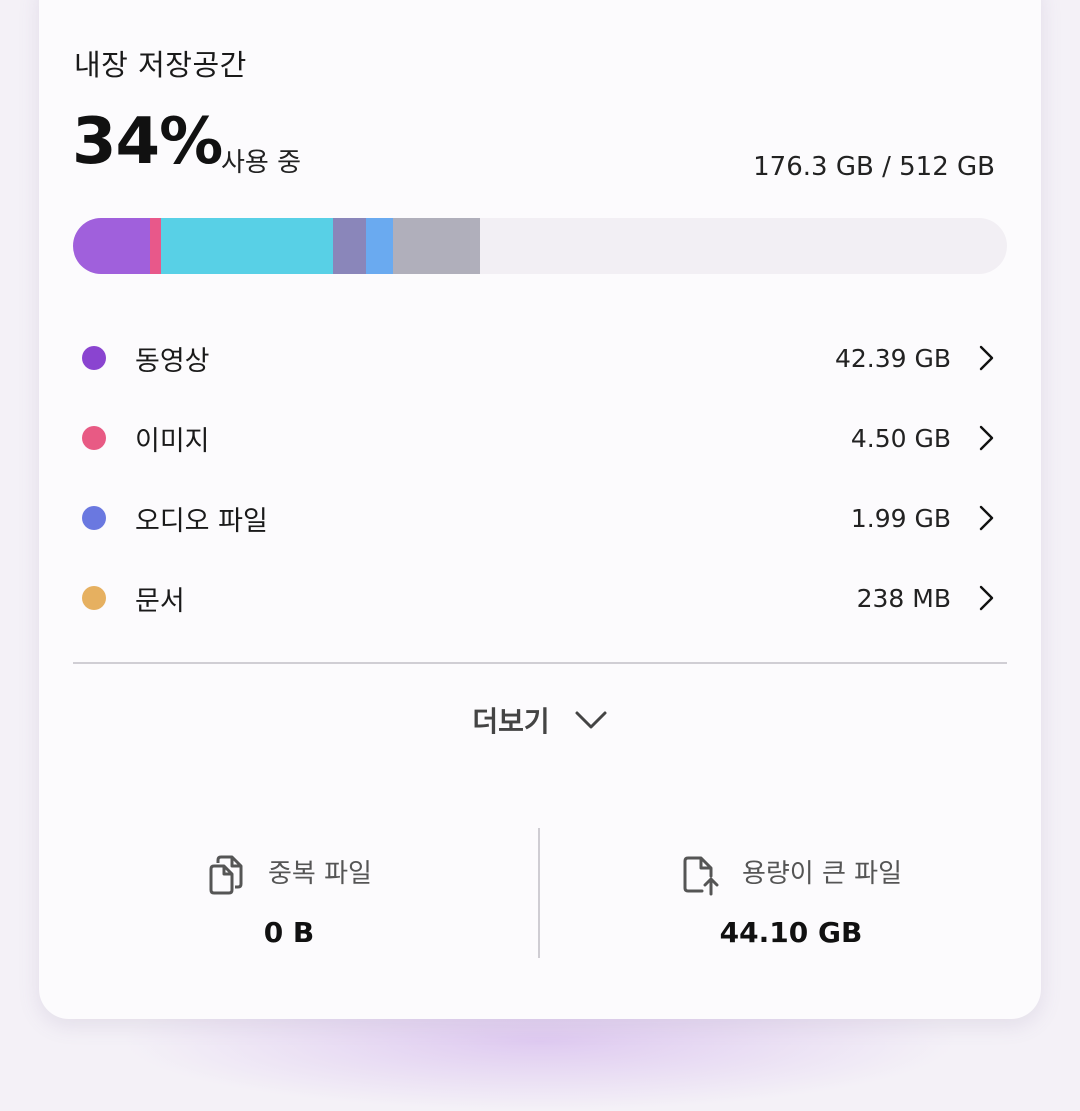  Describe the element at coordinates (540, 598) in the screenshot. I see `category-row-document: 문서 238 MB` at that location.